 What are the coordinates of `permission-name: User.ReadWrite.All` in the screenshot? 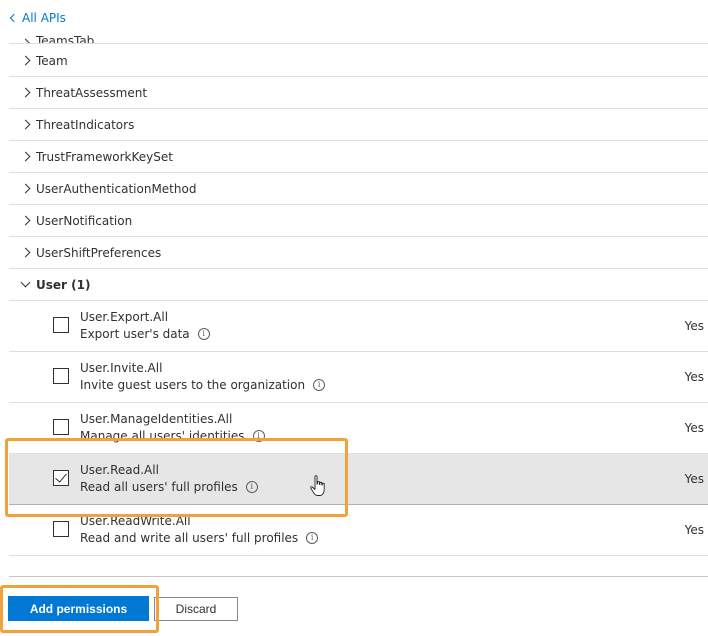 It's located at (135, 521).